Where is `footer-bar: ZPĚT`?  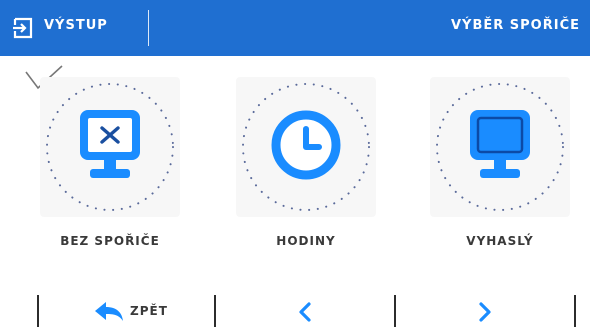
footer-bar: ZPĚT is located at coordinates (295, 311).